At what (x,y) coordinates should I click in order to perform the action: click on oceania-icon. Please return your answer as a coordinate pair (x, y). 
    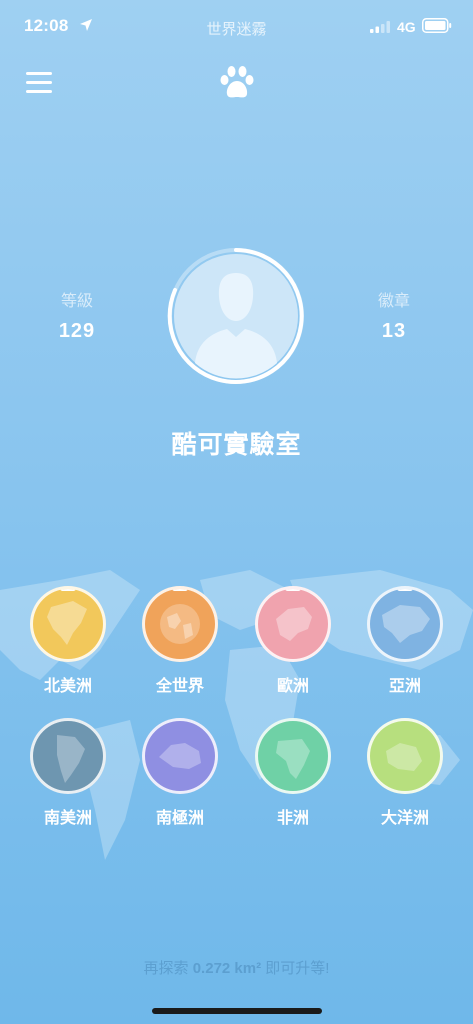
    Looking at the image, I should click on (404, 757).